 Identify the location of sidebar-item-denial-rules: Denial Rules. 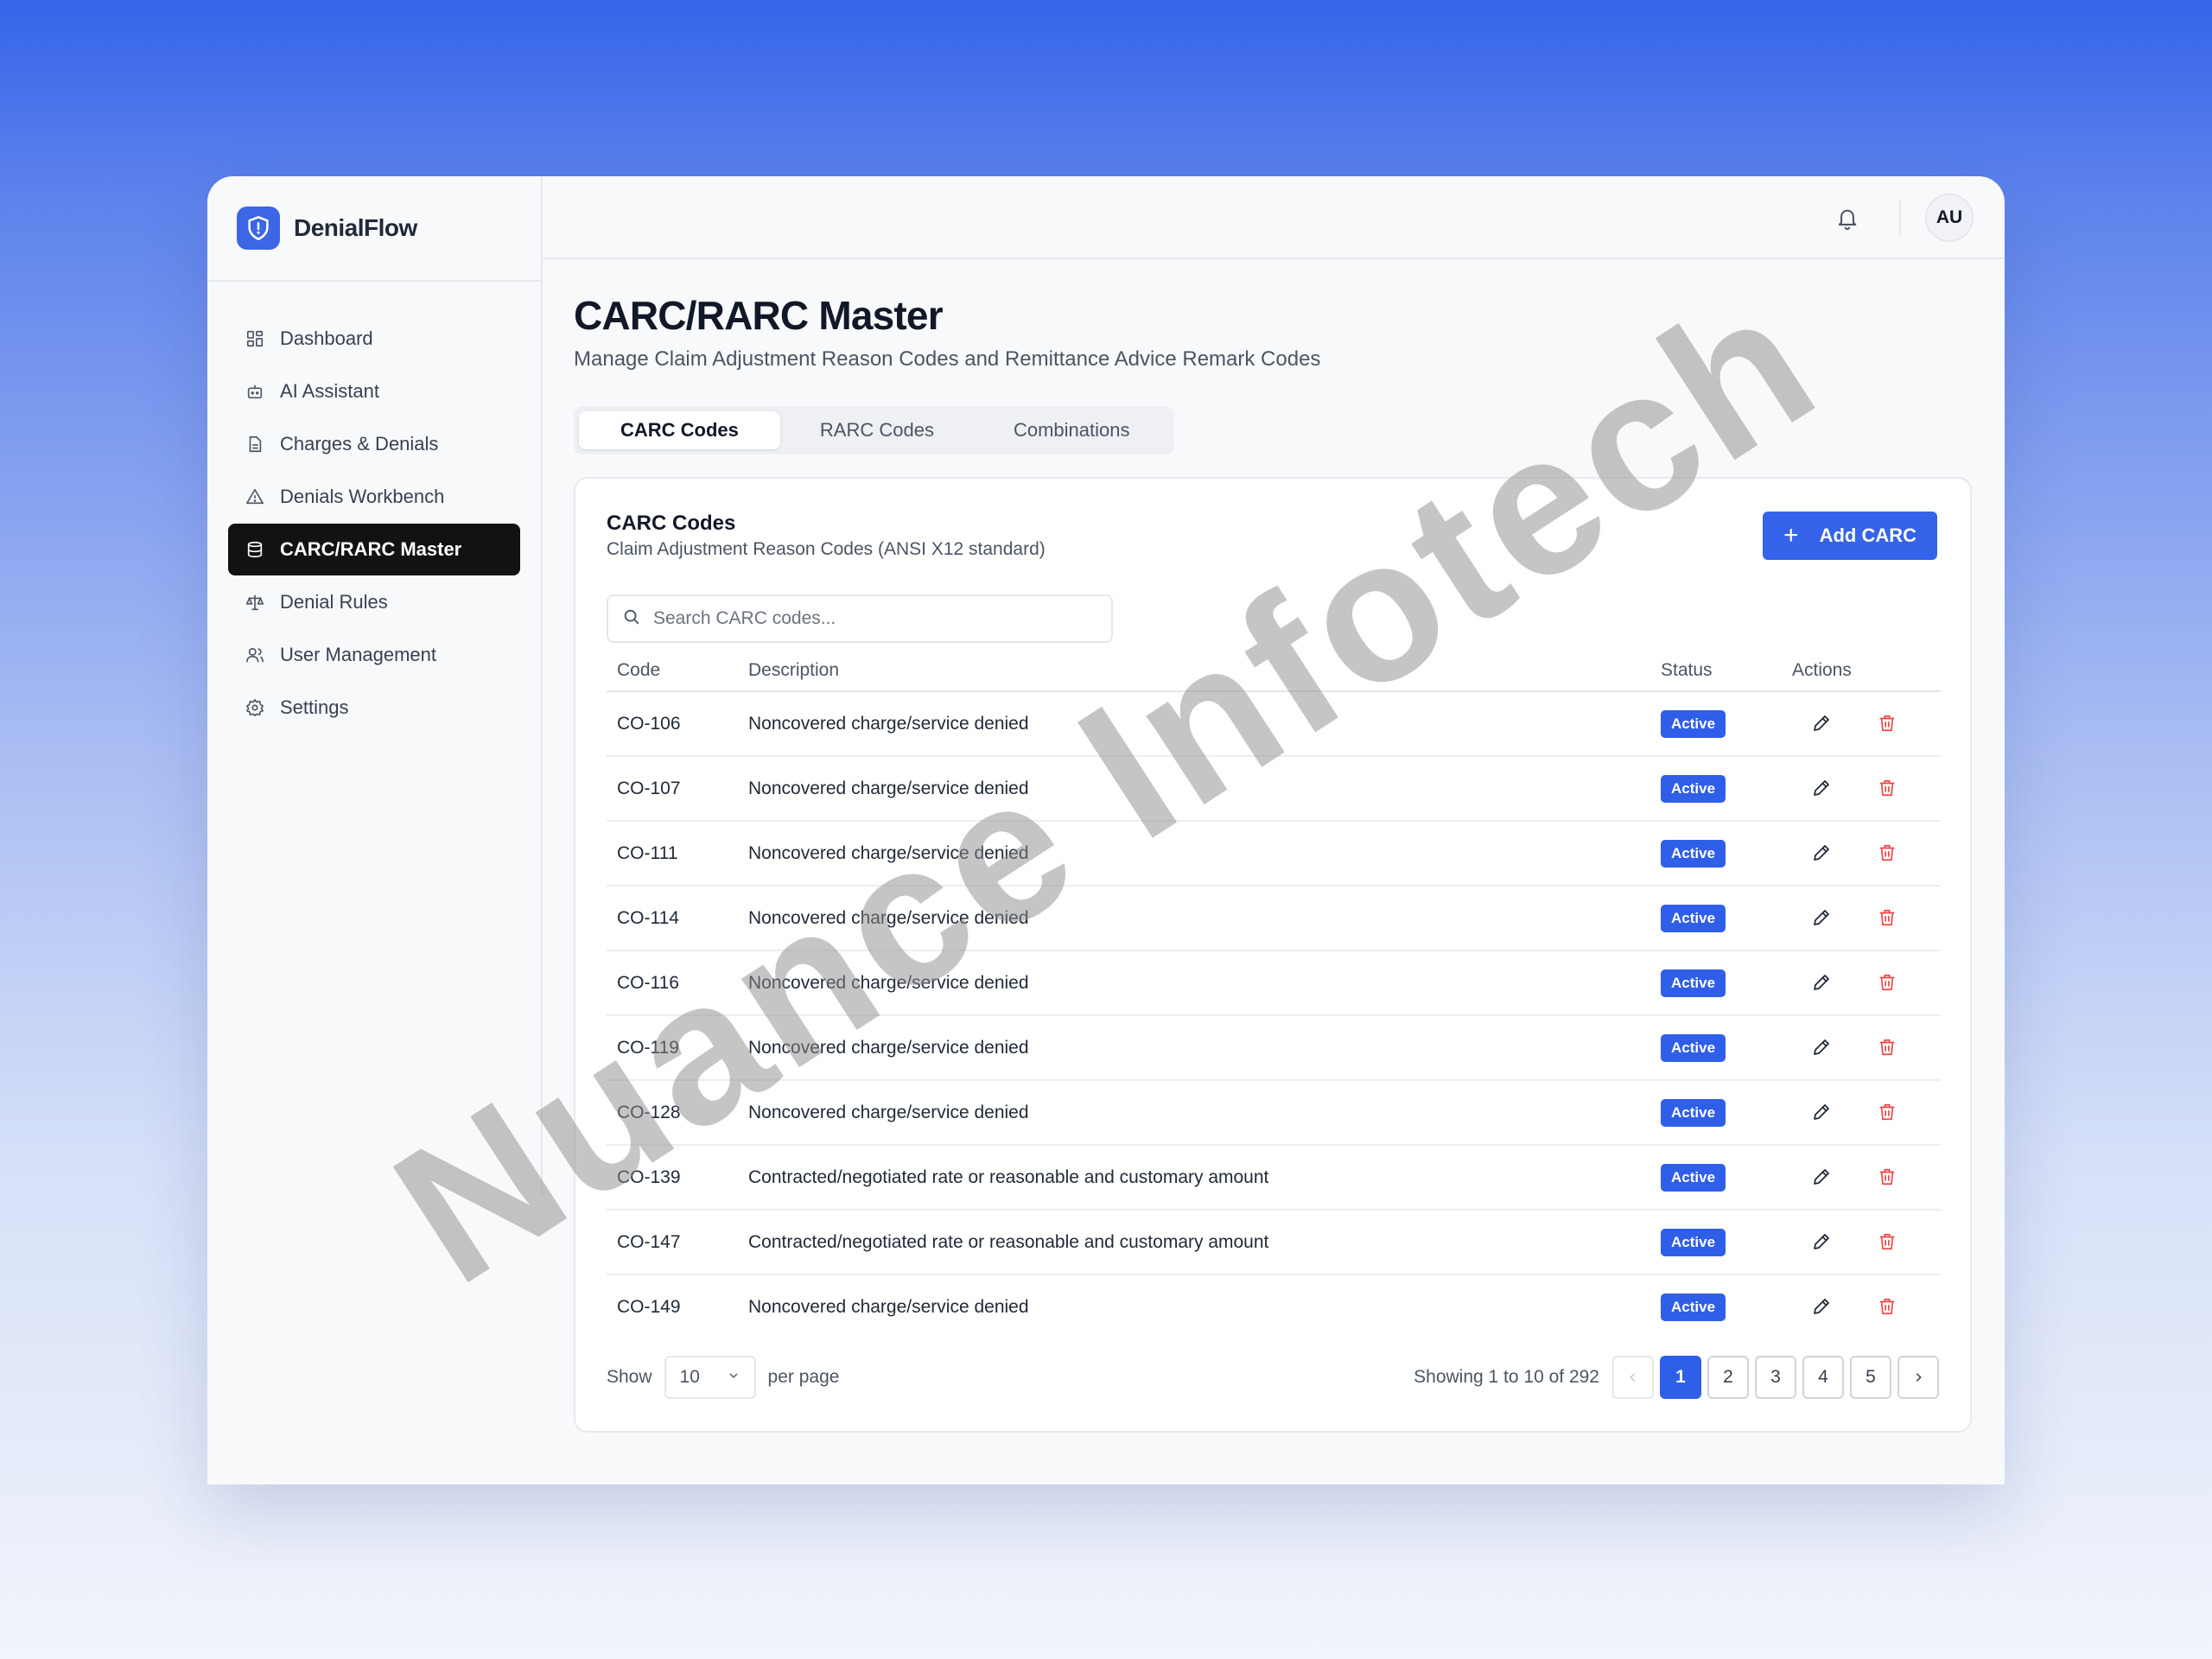
(374, 602).